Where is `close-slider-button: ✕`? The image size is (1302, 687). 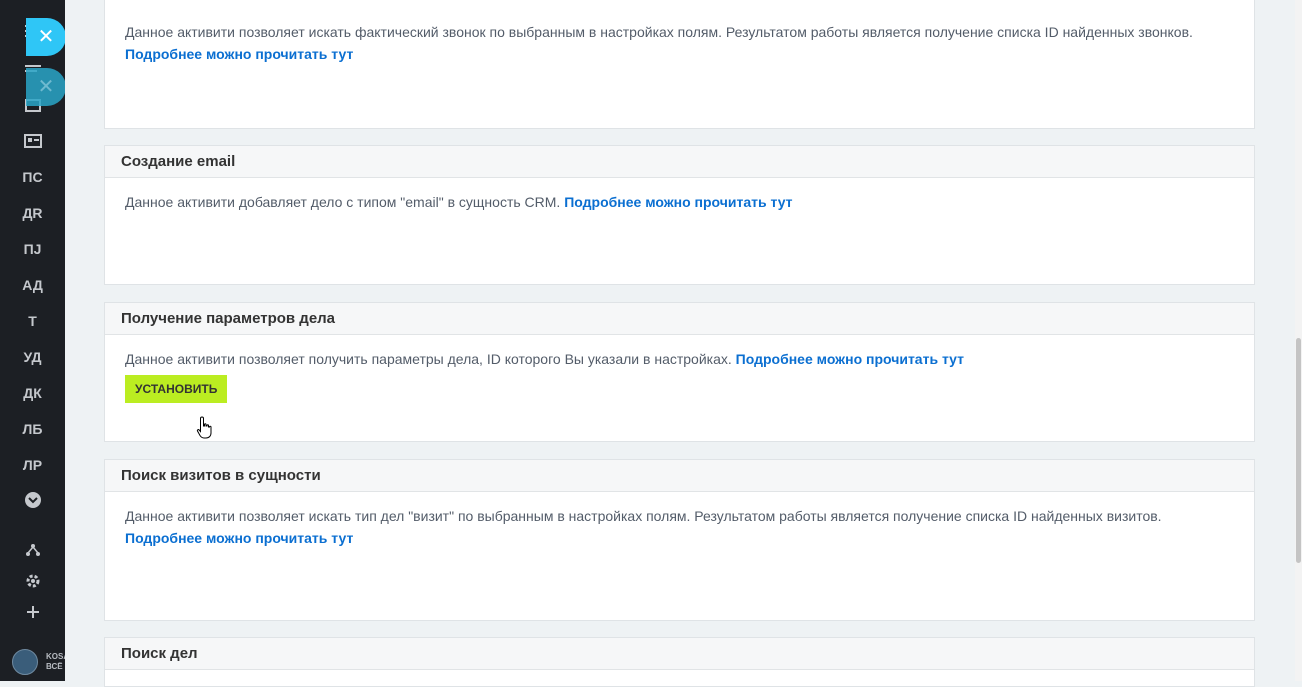
close-slider-button: ✕ is located at coordinates (46, 37).